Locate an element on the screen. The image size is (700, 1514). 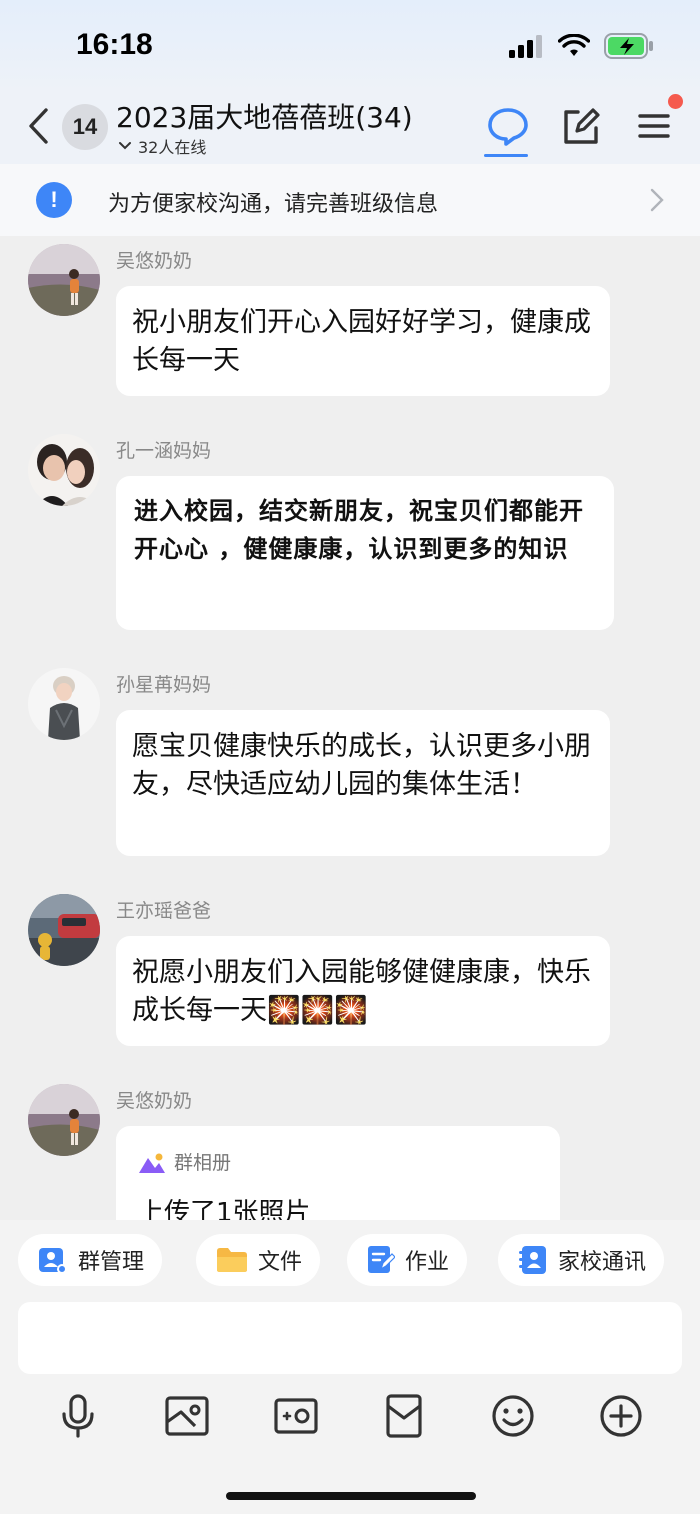
unread-count-badge: 14 is located at coordinates (85, 127).